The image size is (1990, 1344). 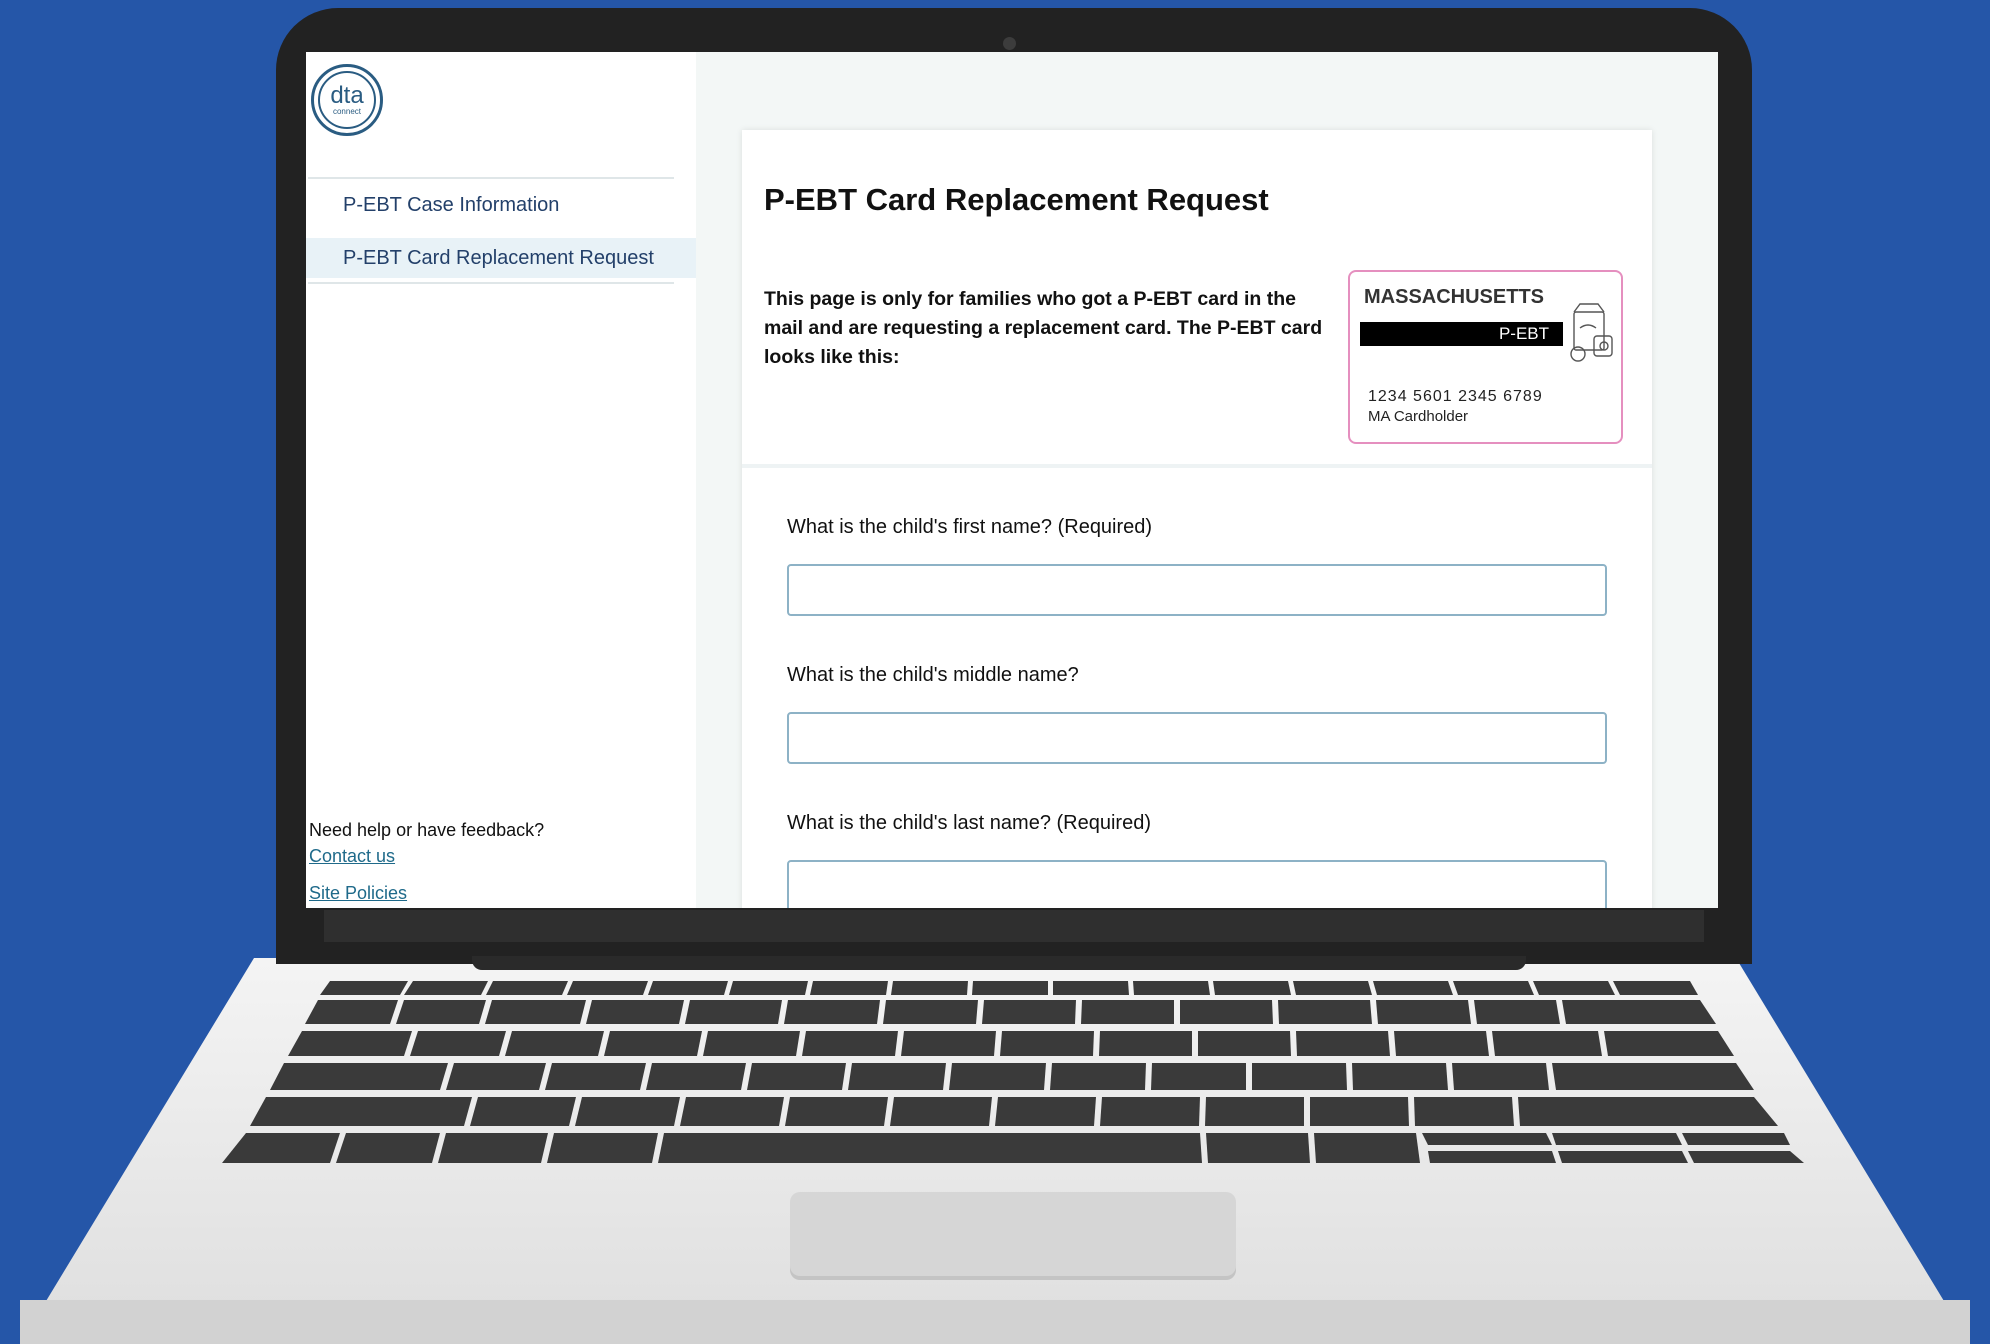 What do you see at coordinates (1013, 1234) in the screenshot?
I see `trackpad` at bounding box center [1013, 1234].